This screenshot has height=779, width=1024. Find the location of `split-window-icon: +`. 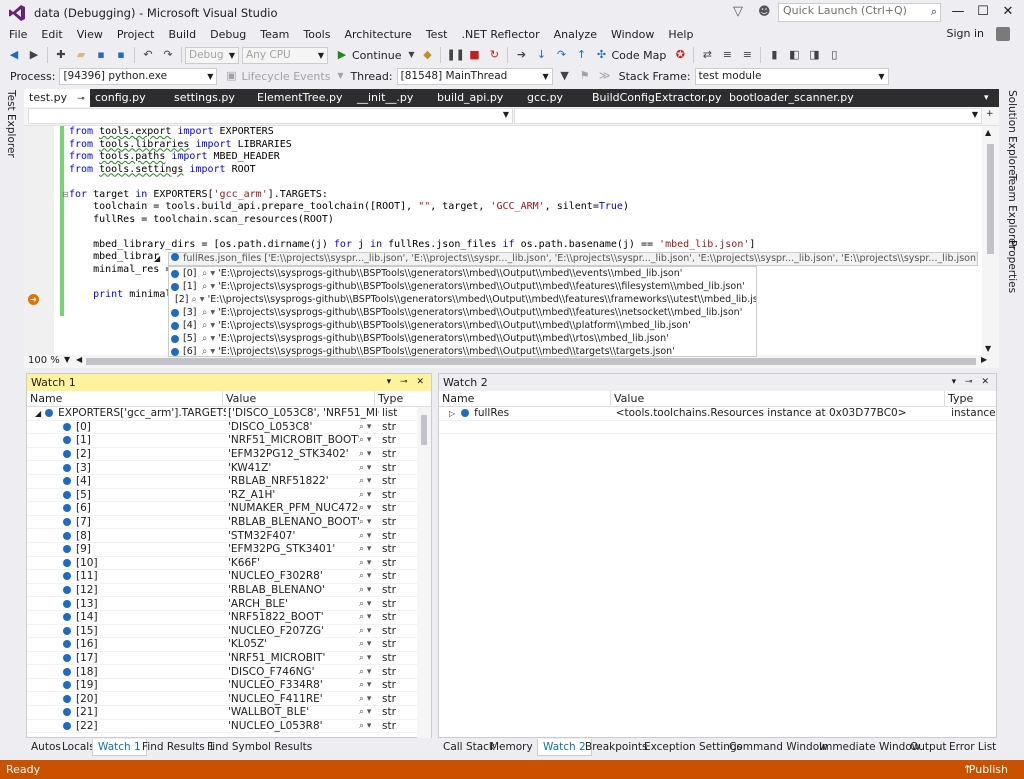

split-window-icon: + is located at coordinates (990, 114).